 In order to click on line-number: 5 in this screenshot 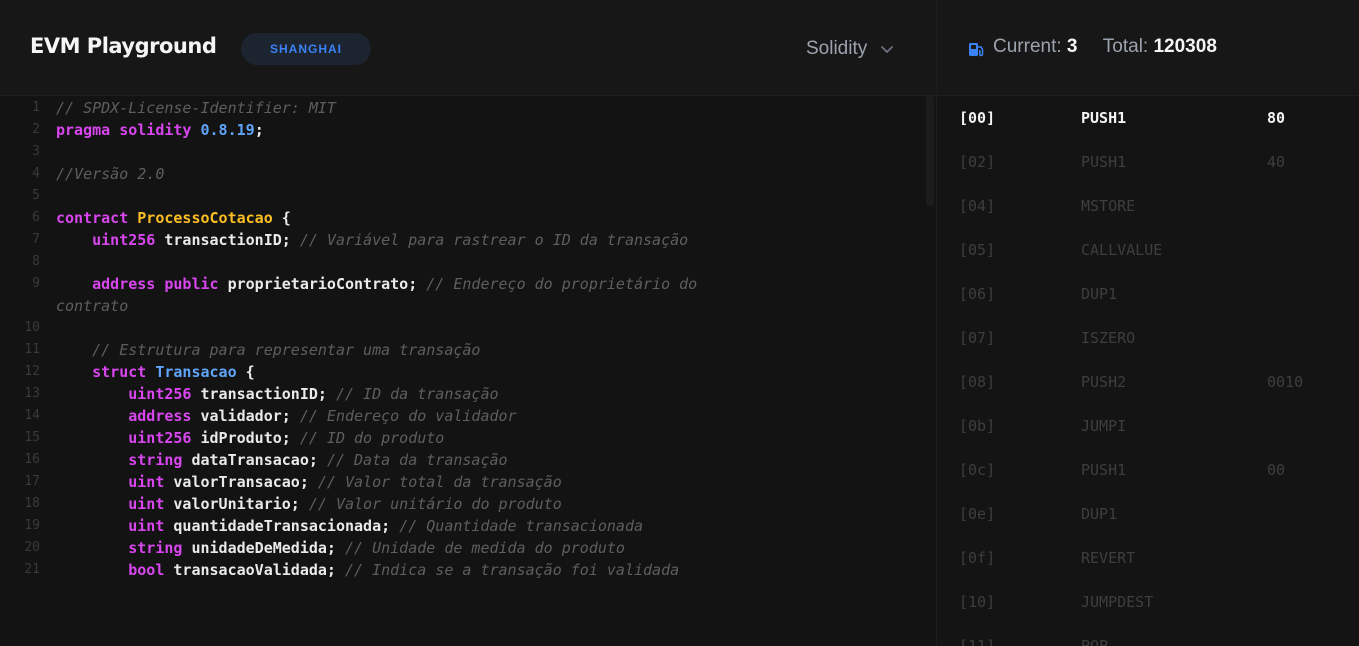, I will do `click(36, 195)`.